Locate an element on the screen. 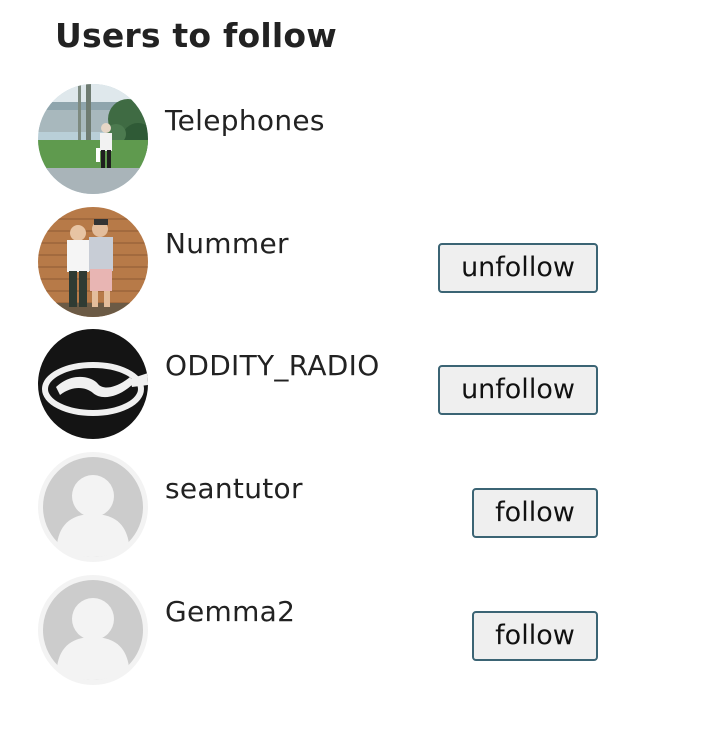 The image size is (722, 738). username: Nummer is located at coordinates (227, 243).